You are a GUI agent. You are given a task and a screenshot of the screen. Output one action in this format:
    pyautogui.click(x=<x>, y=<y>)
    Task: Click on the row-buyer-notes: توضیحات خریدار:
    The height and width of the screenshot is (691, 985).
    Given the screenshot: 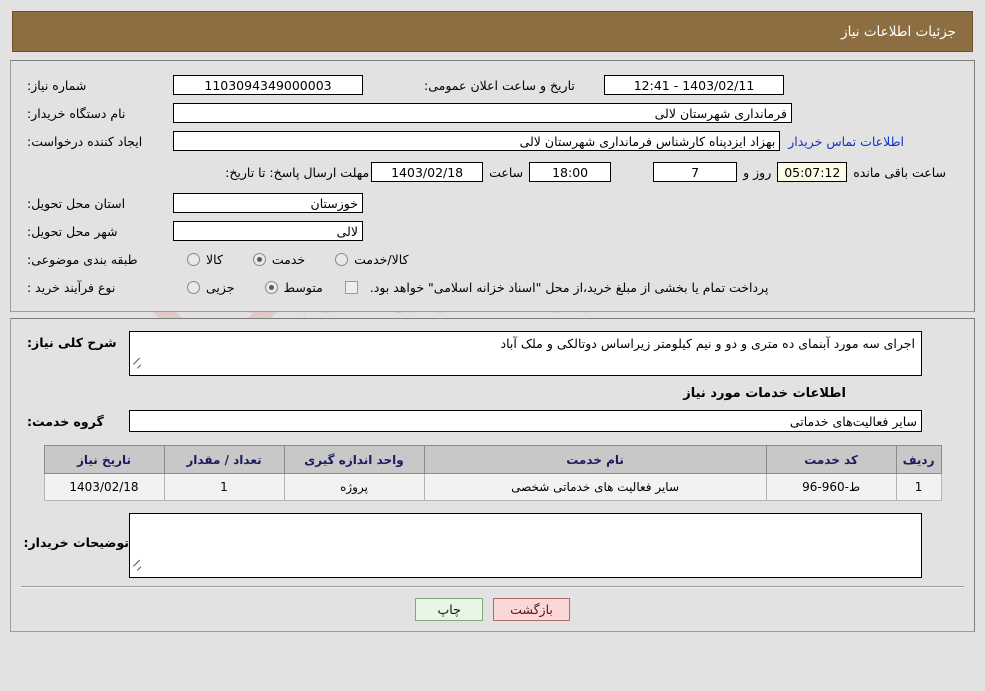 What is the action you would take?
    pyautogui.click(x=492, y=545)
    